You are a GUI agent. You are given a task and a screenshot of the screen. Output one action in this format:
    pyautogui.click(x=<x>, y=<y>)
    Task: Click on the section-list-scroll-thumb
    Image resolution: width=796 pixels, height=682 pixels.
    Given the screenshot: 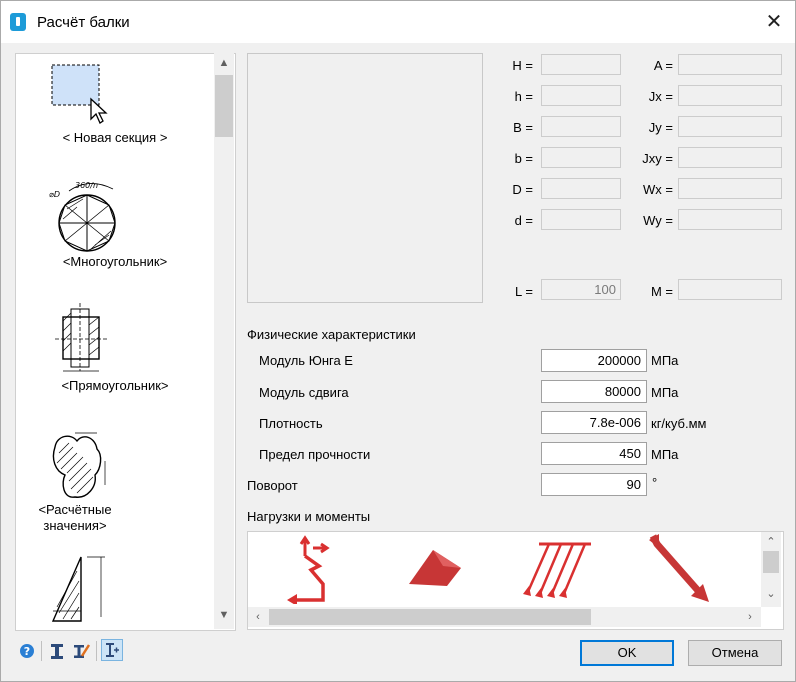 What is the action you would take?
    pyautogui.click(x=224, y=106)
    